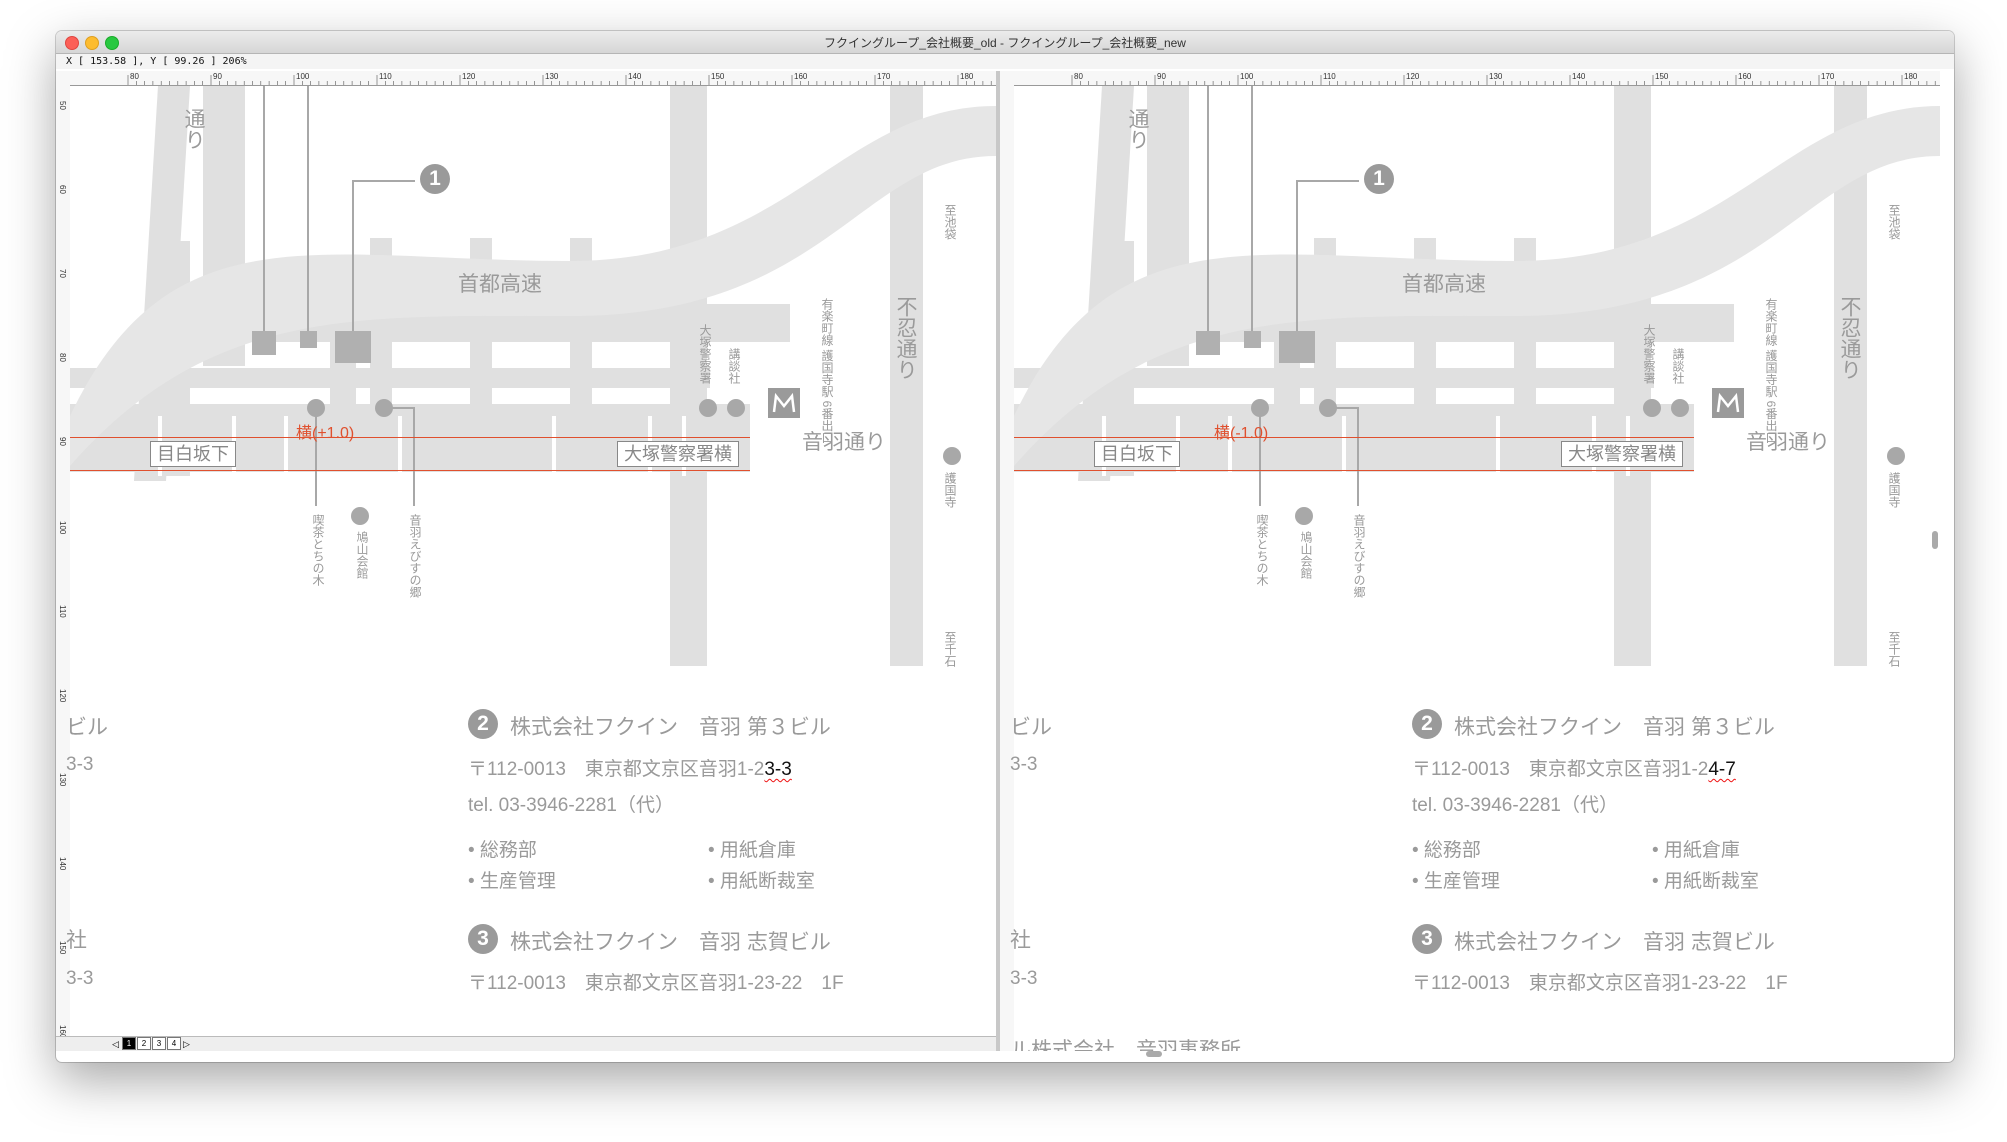 The height and width of the screenshot is (1142, 2007). What do you see at coordinates (1446, 850) in the screenshot?
I see `dept-item: • 総務部` at bounding box center [1446, 850].